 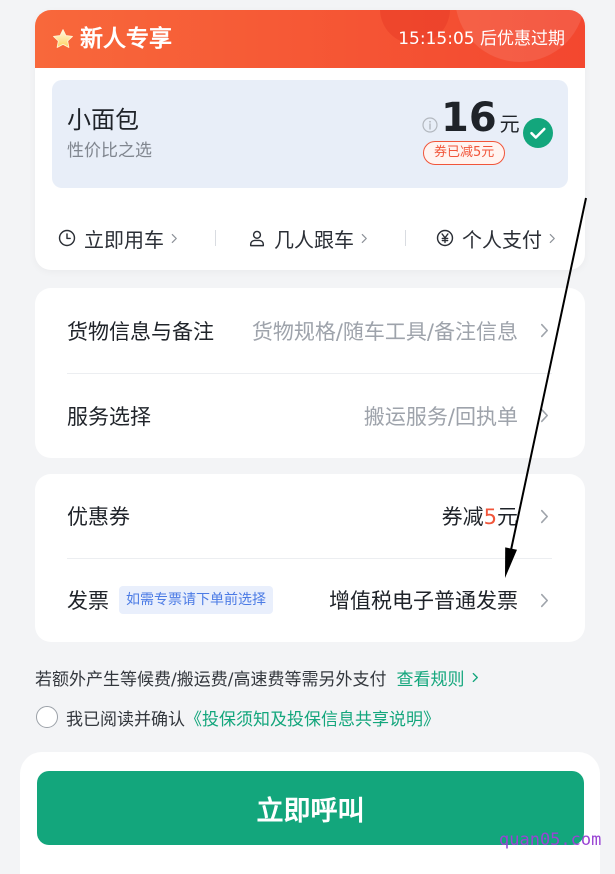 What do you see at coordinates (310, 516) in the screenshot?
I see `coupon-row: 优惠券 券减5元` at bounding box center [310, 516].